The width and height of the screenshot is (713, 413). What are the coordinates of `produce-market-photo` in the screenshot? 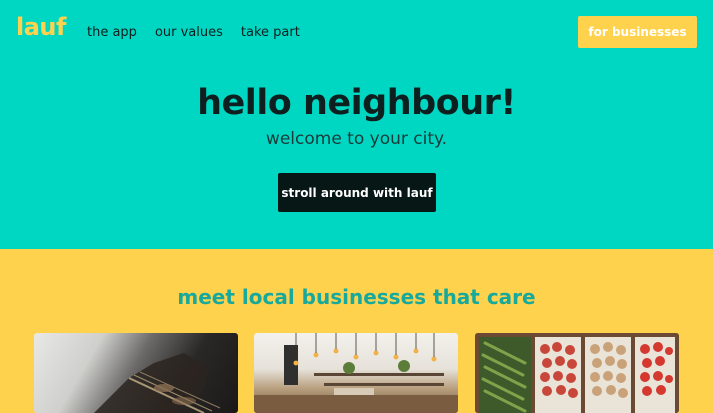 It's located at (577, 373).